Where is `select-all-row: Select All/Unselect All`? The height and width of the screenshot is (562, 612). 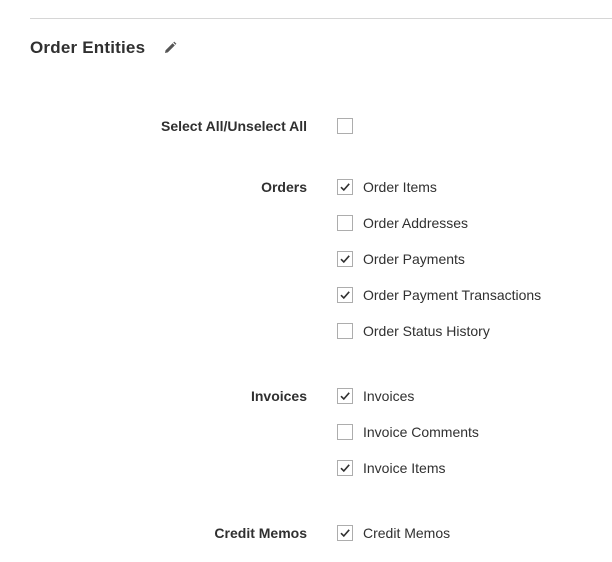
select-all-row: Select All/Unselect All is located at coordinates (306, 126).